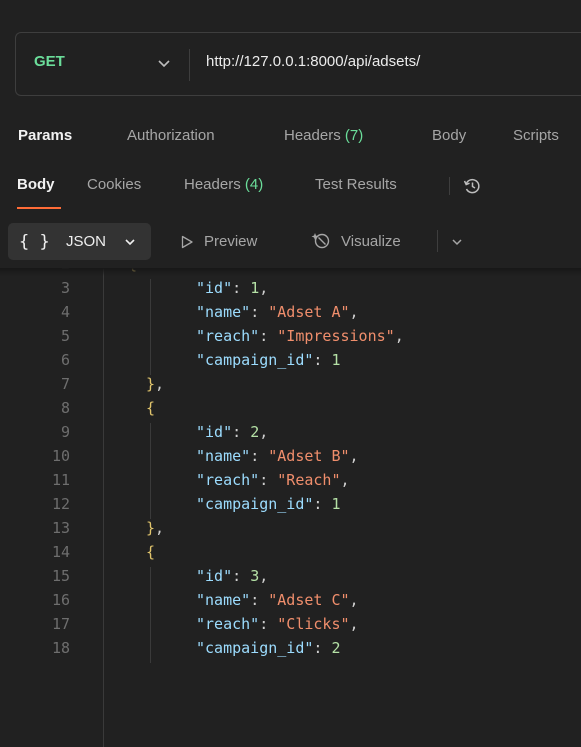 This screenshot has width=581, height=747. Describe the element at coordinates (449, 135) in the screenshot. I see `tab-body: Body` at that location.